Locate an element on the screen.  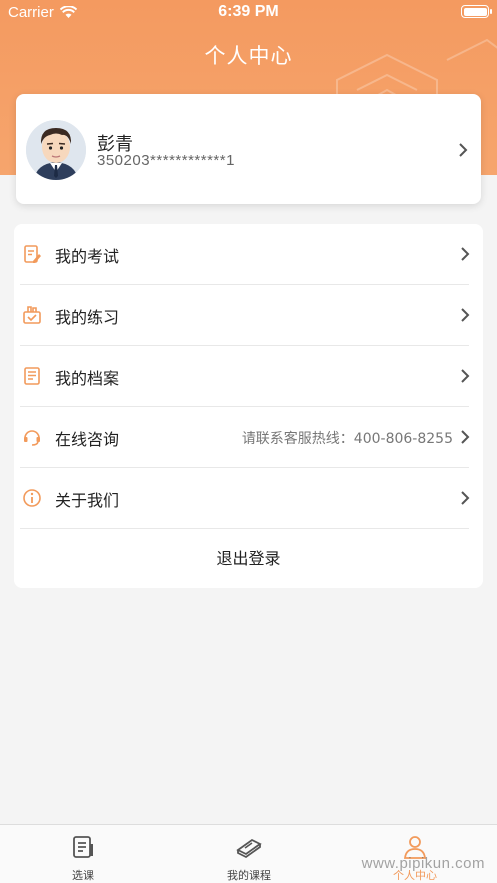
headset-icon is located at coordinates (32, 438).